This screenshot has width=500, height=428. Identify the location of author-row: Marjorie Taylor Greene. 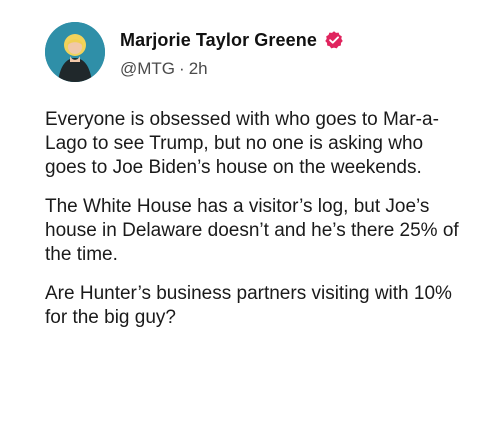
(232, 40).